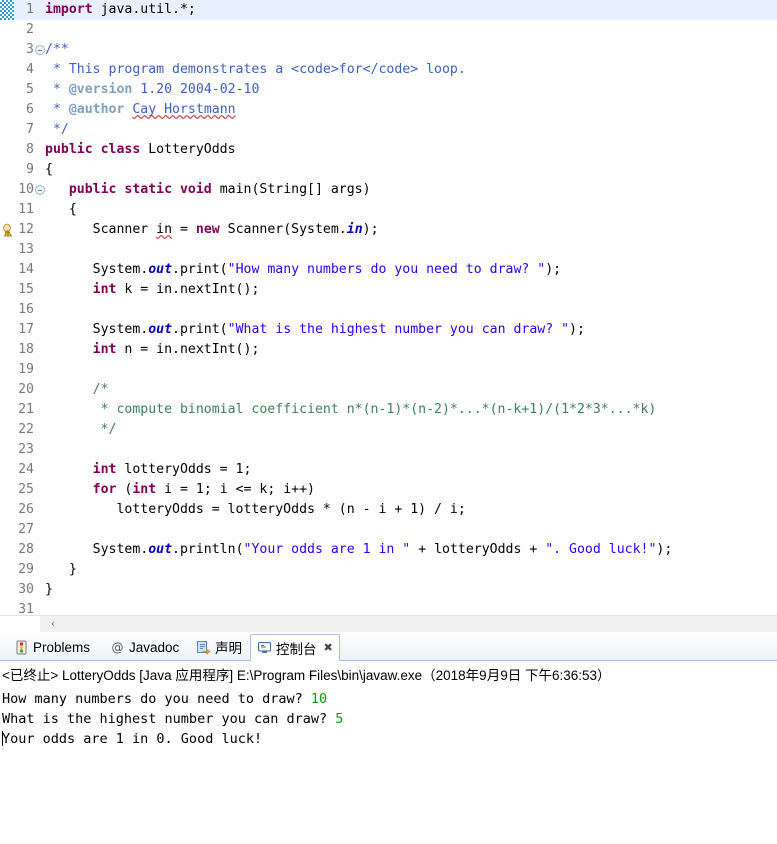 This screenshot has width=777, height=844. What do you see at coordinates (26, 329) in the screenshot?
I see `line-number: 17` at bounding box center [26, 329].